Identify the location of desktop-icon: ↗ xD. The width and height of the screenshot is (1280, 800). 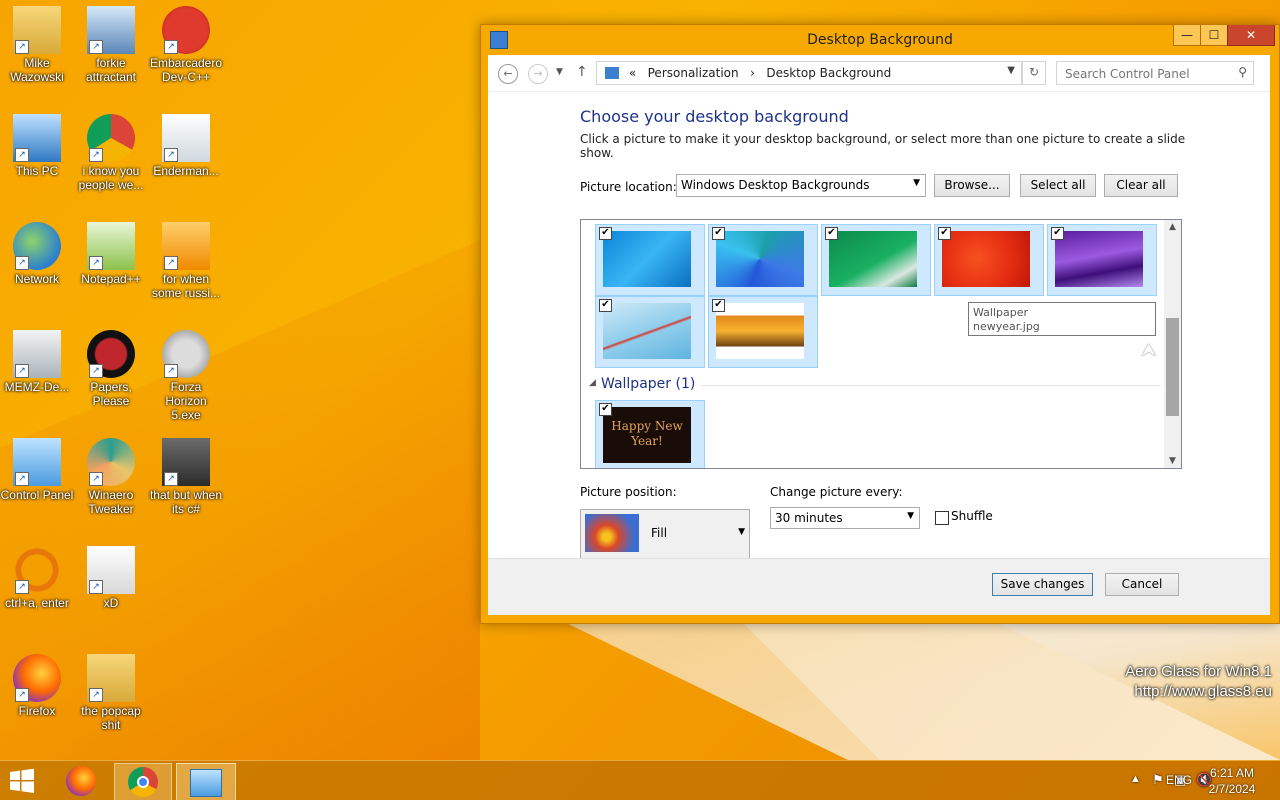
(111, 578).